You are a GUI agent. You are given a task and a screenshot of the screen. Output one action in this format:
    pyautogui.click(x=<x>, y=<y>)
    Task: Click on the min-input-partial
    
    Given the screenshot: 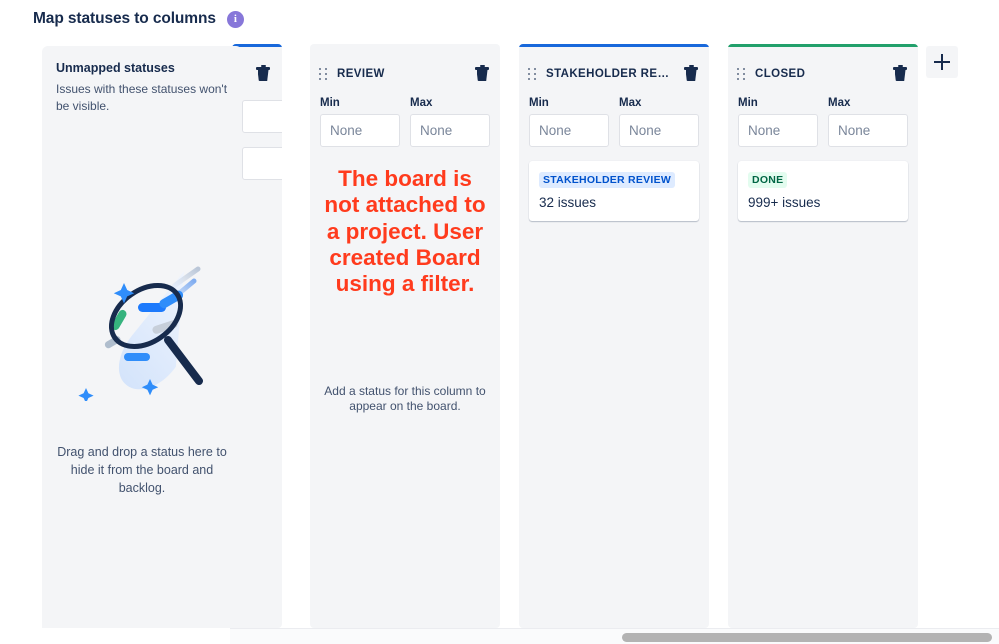 What is the action you would take?
    pyautogui.click(x=262, y=116)
    